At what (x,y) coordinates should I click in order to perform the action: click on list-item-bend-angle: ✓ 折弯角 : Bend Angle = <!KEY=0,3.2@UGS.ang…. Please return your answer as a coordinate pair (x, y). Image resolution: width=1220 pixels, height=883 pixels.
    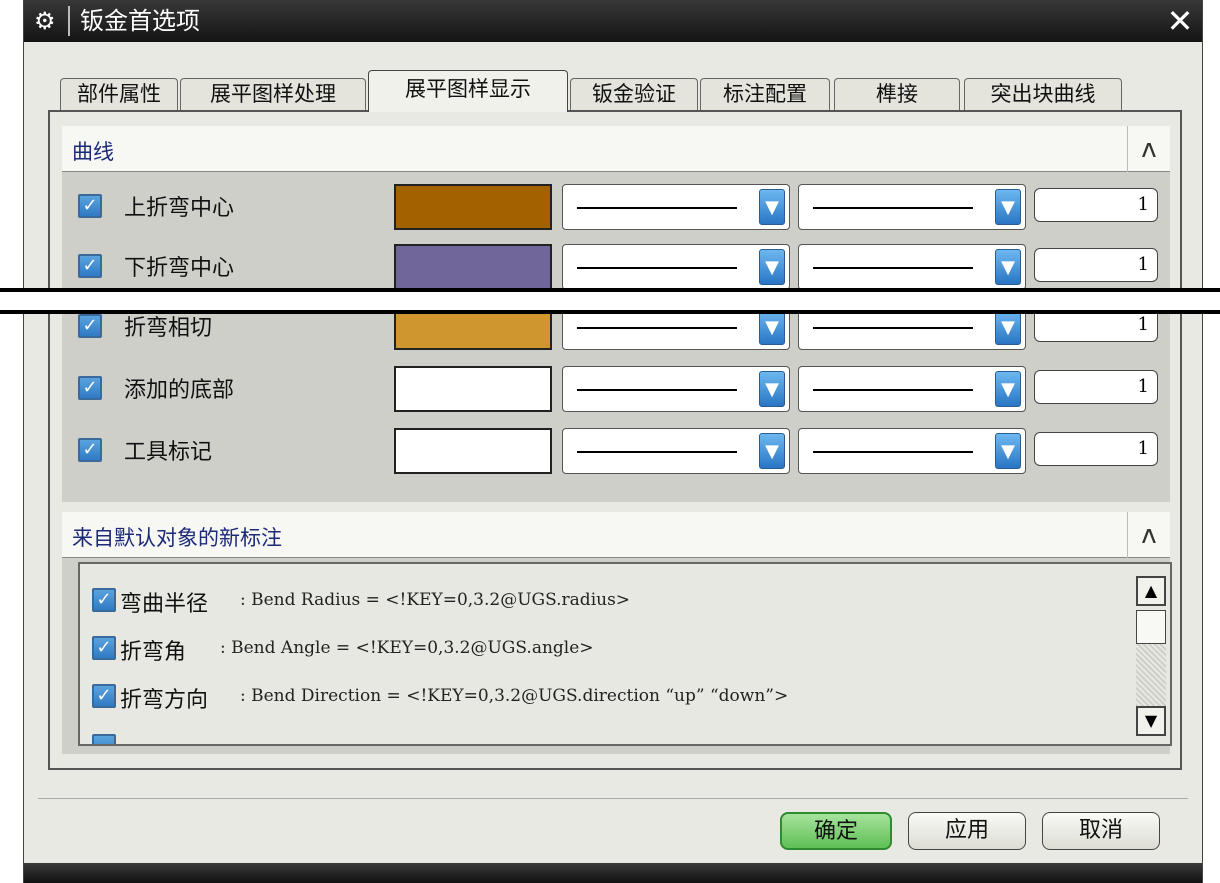
    Looking at the image, I should click on (612, 648).